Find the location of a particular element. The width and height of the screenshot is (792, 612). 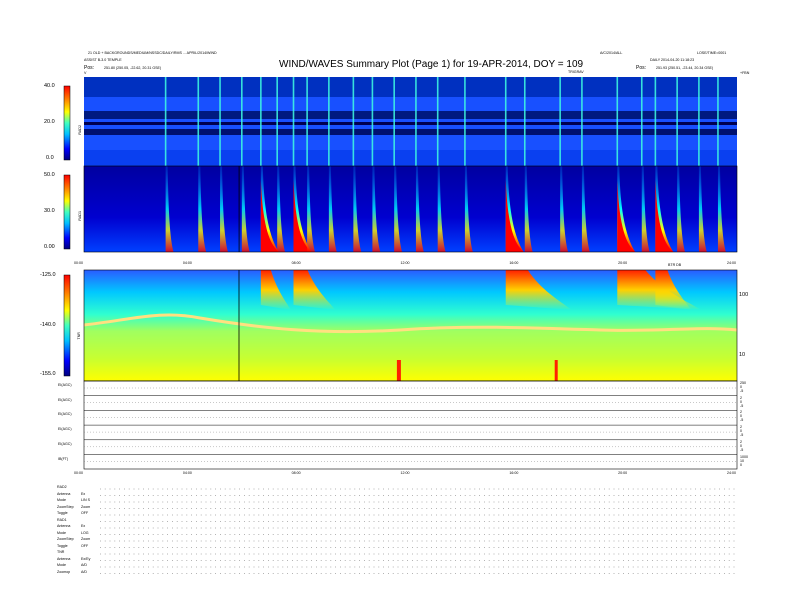

header-left-line2: ASSIST B-3.0 TEMPLE is located at coordinates (103, 60).